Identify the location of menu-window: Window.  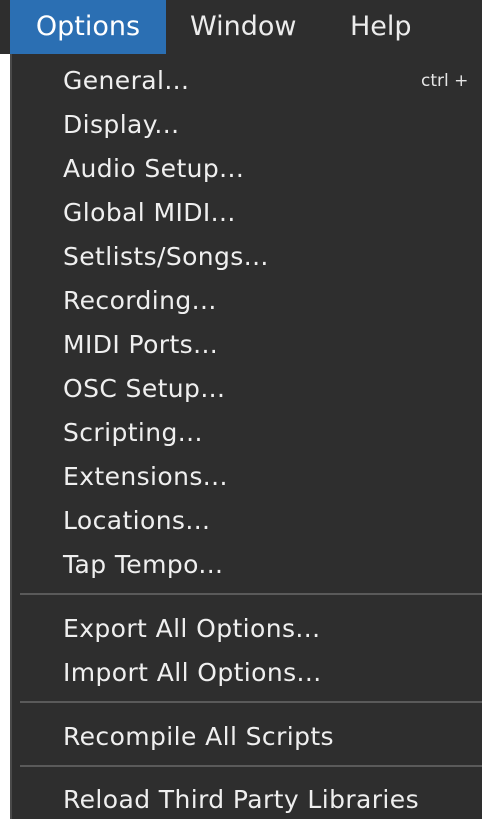
(243, 27).